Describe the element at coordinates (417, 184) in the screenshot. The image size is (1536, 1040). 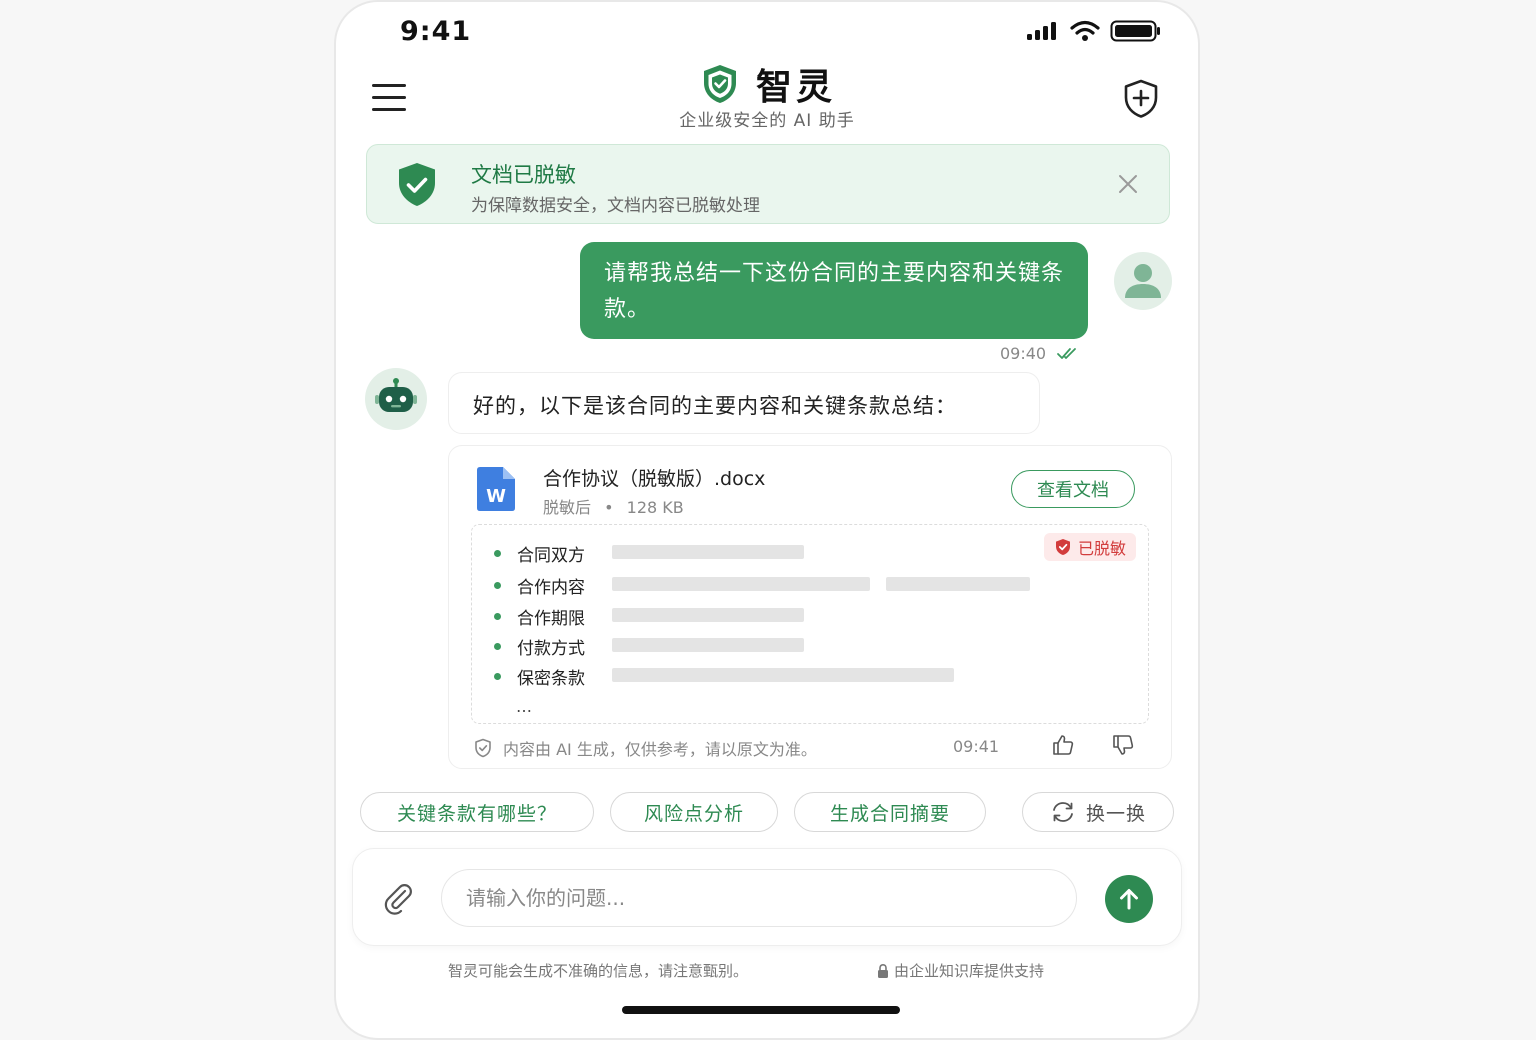
I see `shield-check-icon` at that location.